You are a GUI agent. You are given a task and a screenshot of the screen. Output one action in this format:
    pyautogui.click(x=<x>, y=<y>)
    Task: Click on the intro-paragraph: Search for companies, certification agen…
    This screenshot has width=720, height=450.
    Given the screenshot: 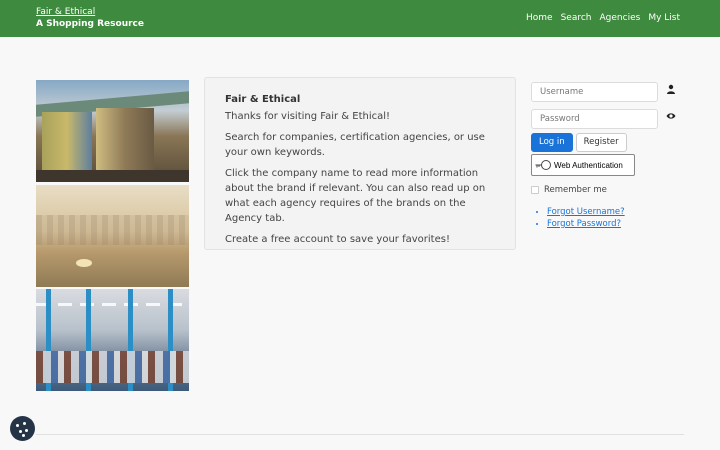 What is the action you would take?
    pyautogui.click(x=355, y=145)
    